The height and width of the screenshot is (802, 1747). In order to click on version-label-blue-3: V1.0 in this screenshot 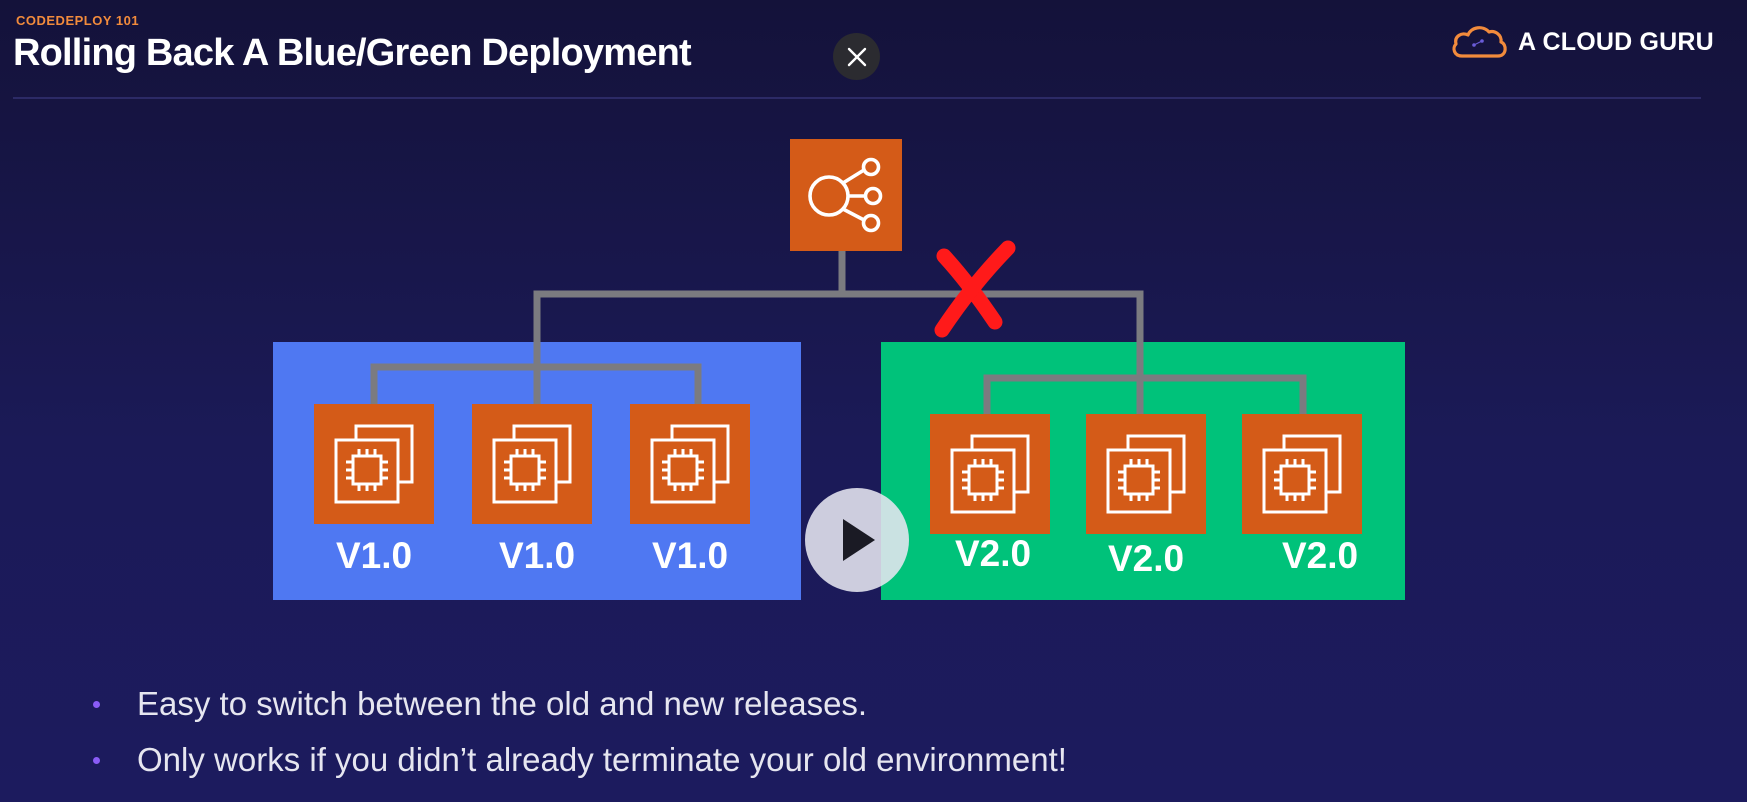, I will do `click(690, 555)`.